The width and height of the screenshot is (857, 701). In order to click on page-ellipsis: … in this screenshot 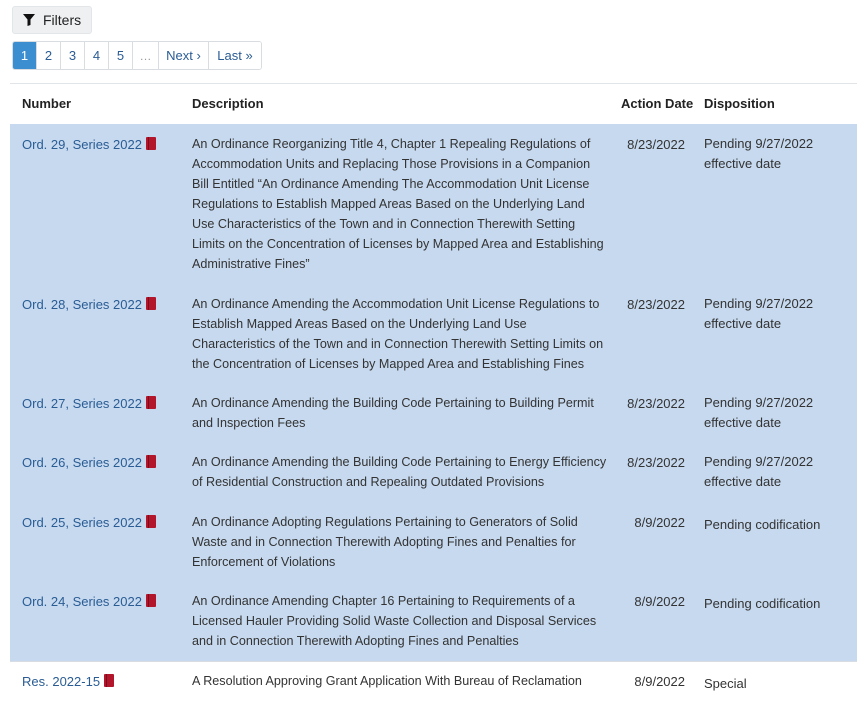, I will do `click(146, 55)`.